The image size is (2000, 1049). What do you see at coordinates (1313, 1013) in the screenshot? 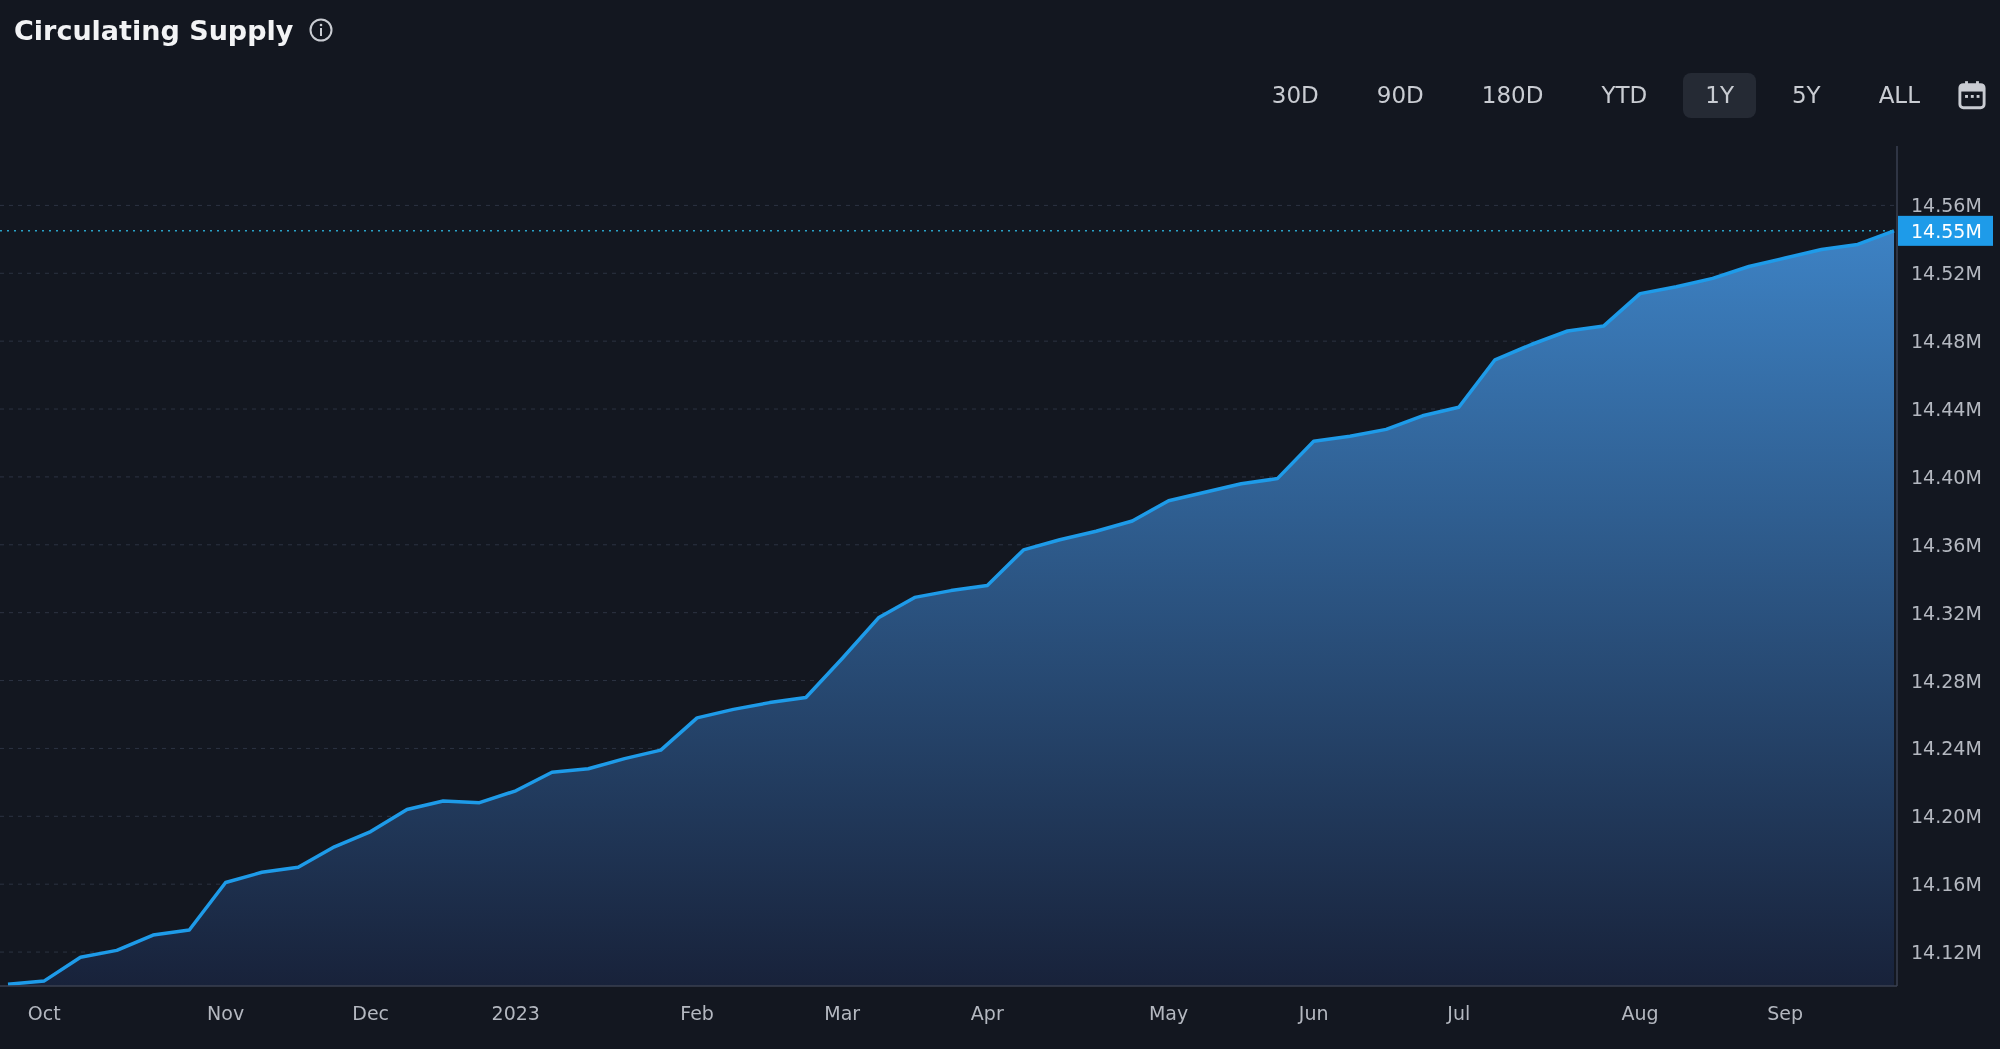
I see `axis-label: Jun` at bounding box center [1313, 1013].